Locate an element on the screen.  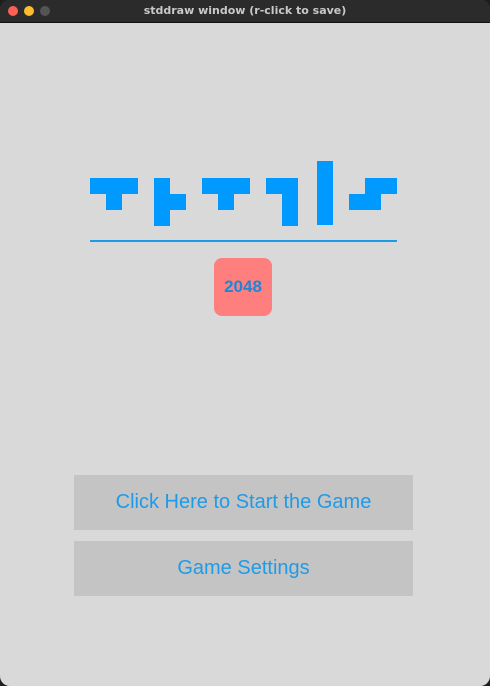
start-game-button: Click Here to Start the Game is located at coordinates (243, 502).